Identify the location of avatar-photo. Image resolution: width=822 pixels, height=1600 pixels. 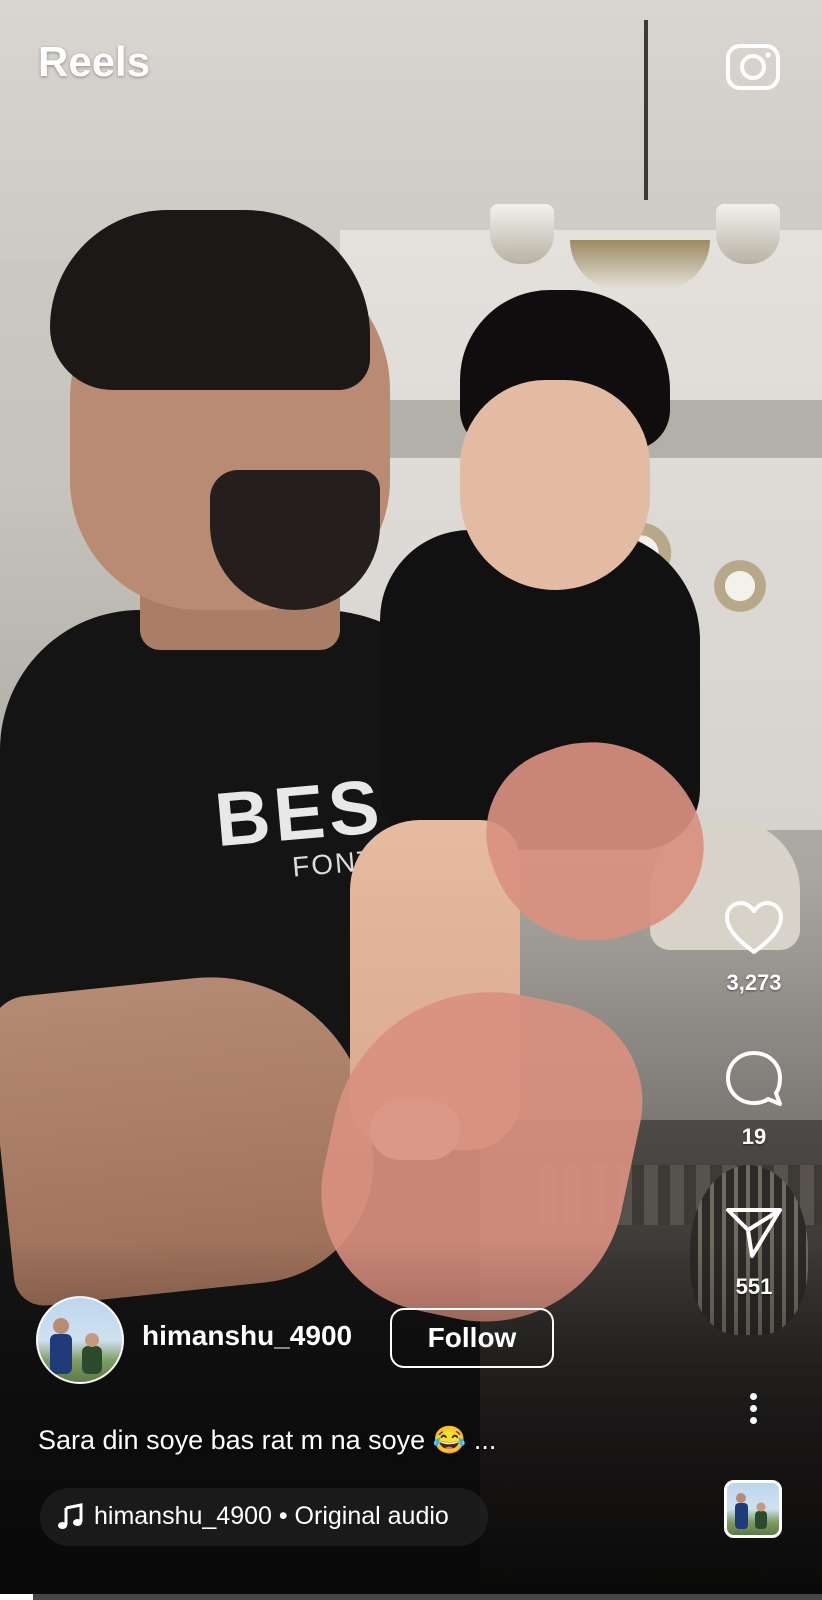
(76, 1346).